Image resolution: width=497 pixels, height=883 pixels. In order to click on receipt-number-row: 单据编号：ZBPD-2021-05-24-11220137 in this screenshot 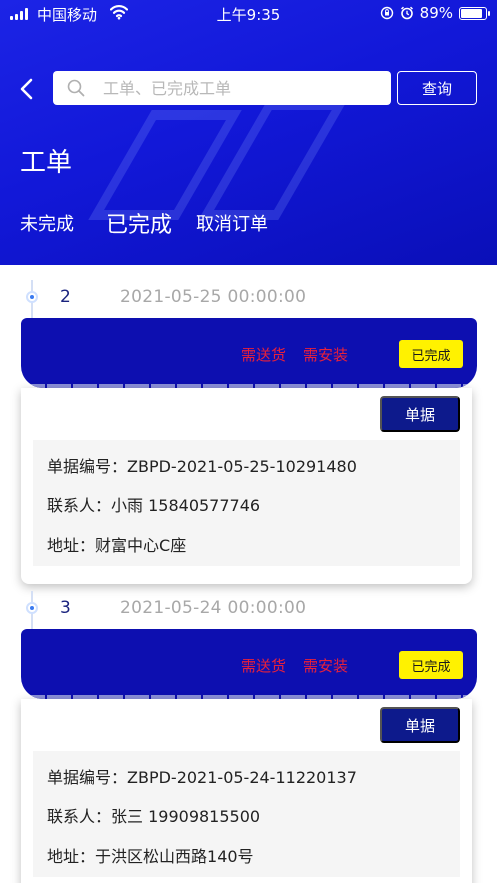, I will do `click(202, 776)`.